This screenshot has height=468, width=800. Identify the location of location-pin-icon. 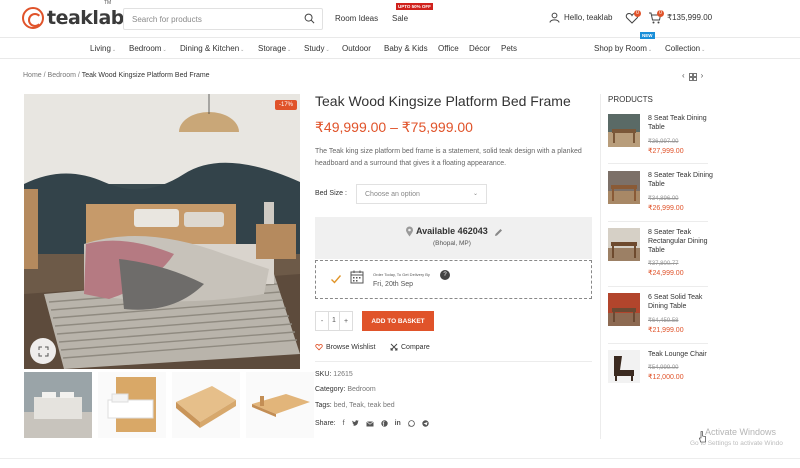
(409, 231).